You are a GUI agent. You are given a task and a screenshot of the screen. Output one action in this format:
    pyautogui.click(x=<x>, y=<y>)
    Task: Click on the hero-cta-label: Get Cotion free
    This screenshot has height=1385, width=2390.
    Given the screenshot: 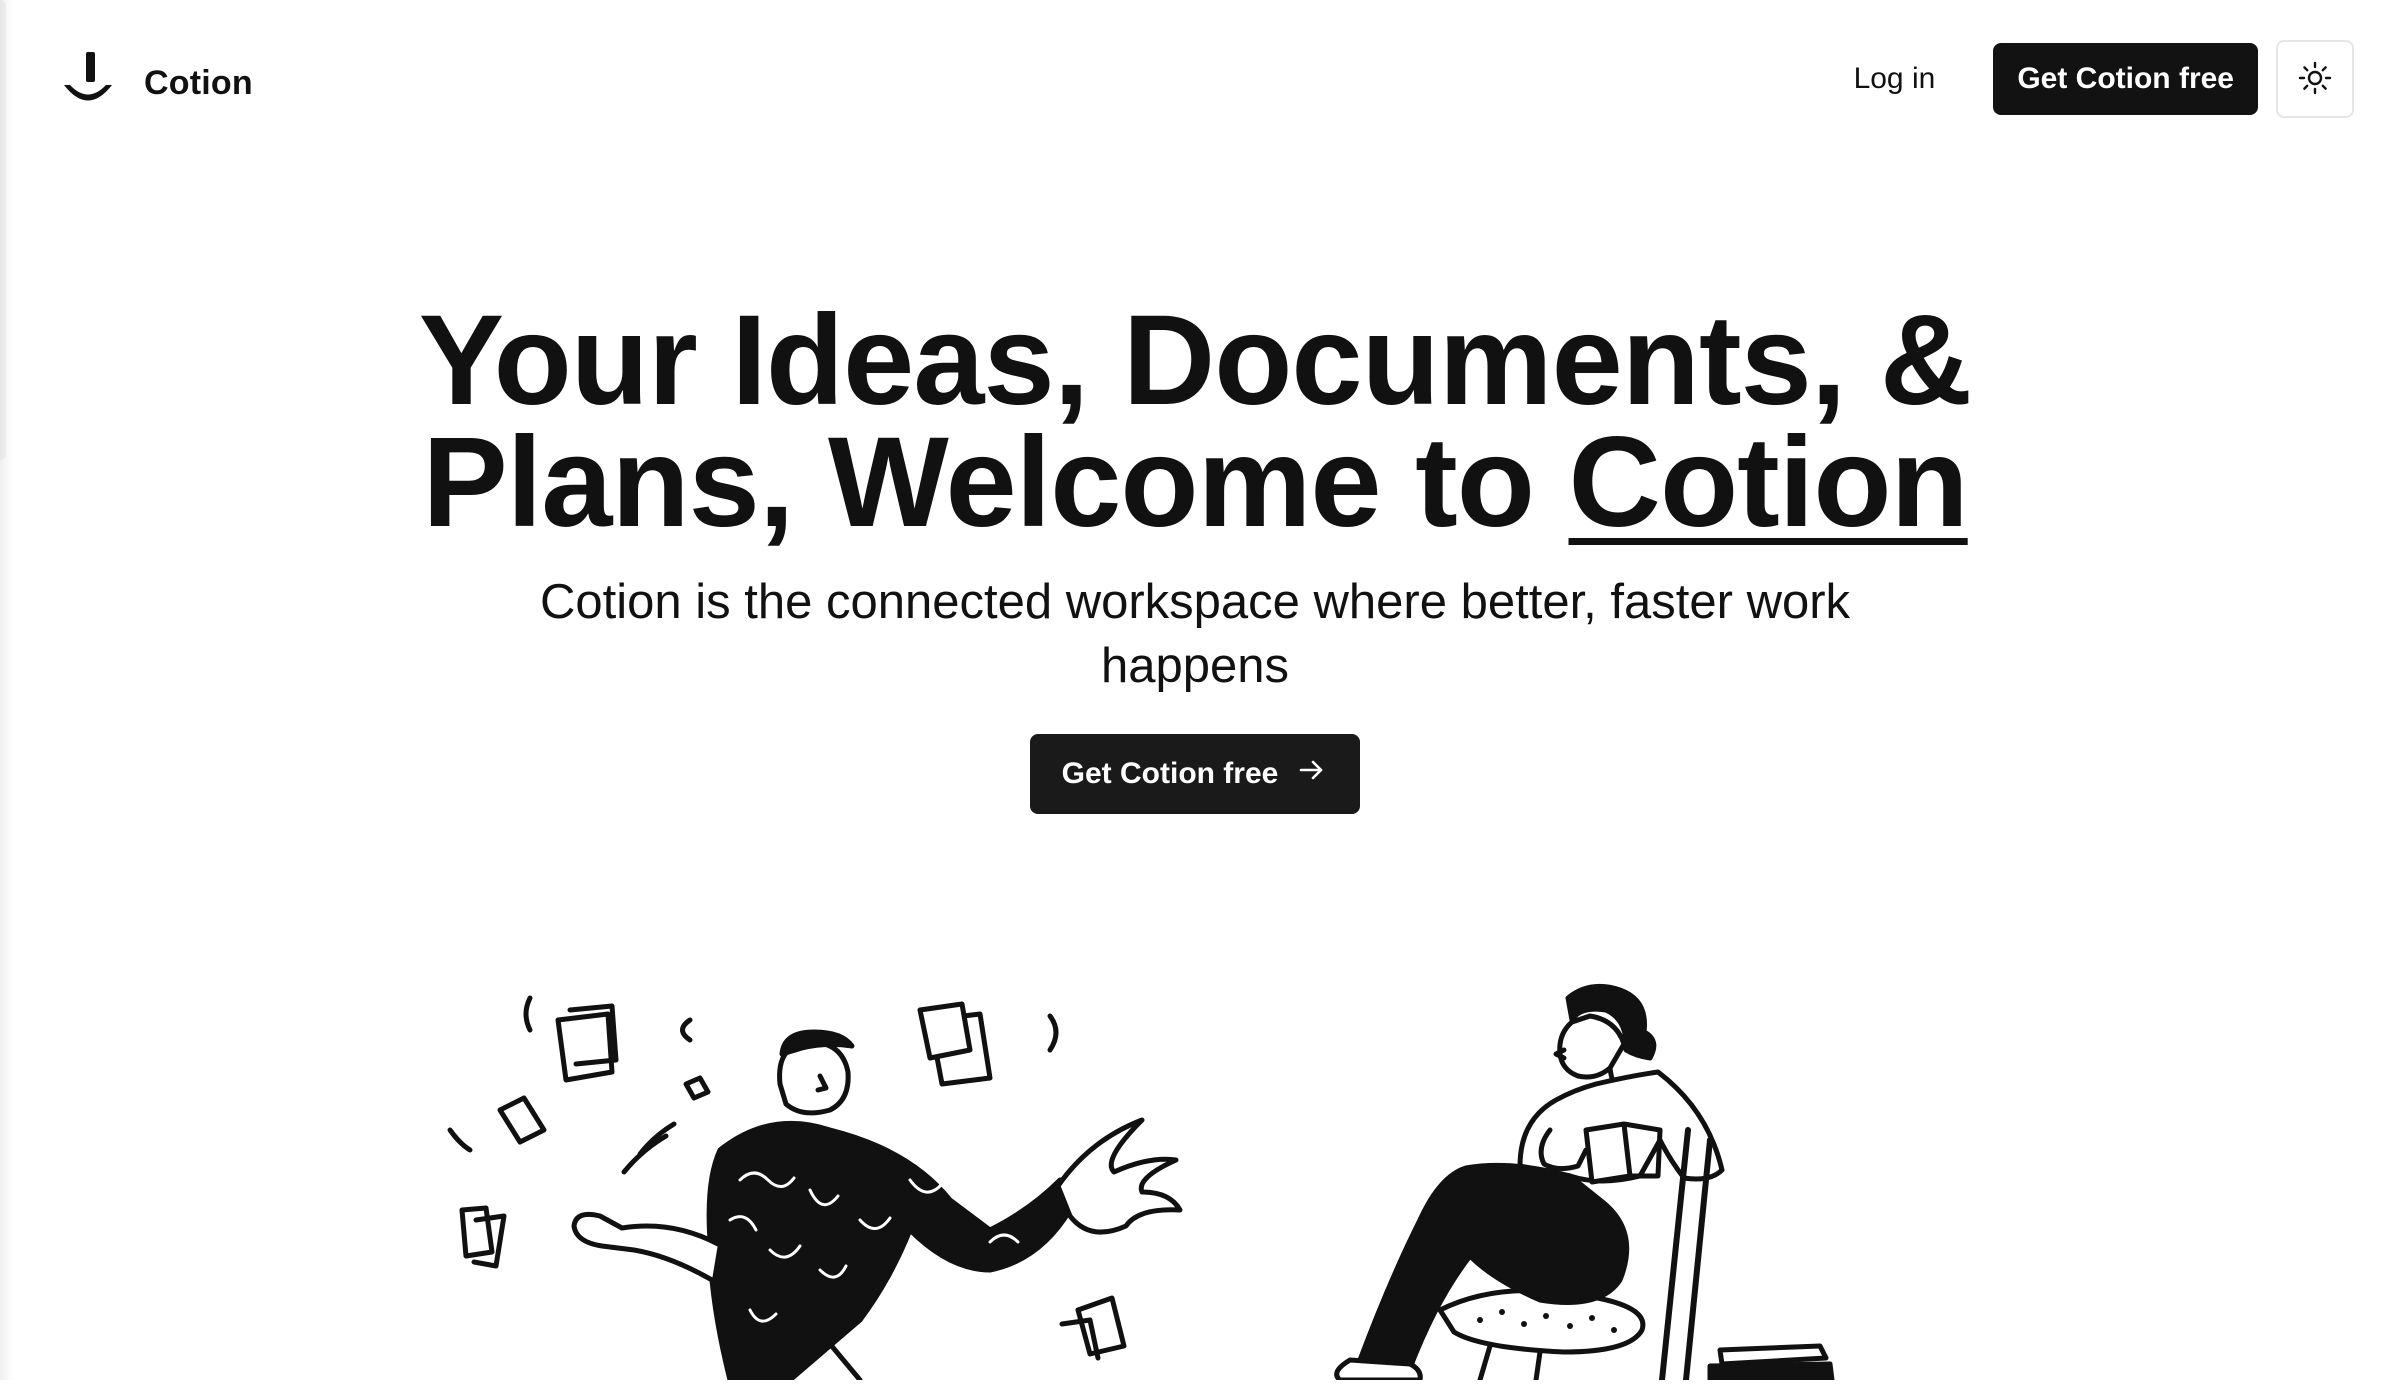 What is the action you would take?
    pyautogui.click(x=1170, y=773)
    